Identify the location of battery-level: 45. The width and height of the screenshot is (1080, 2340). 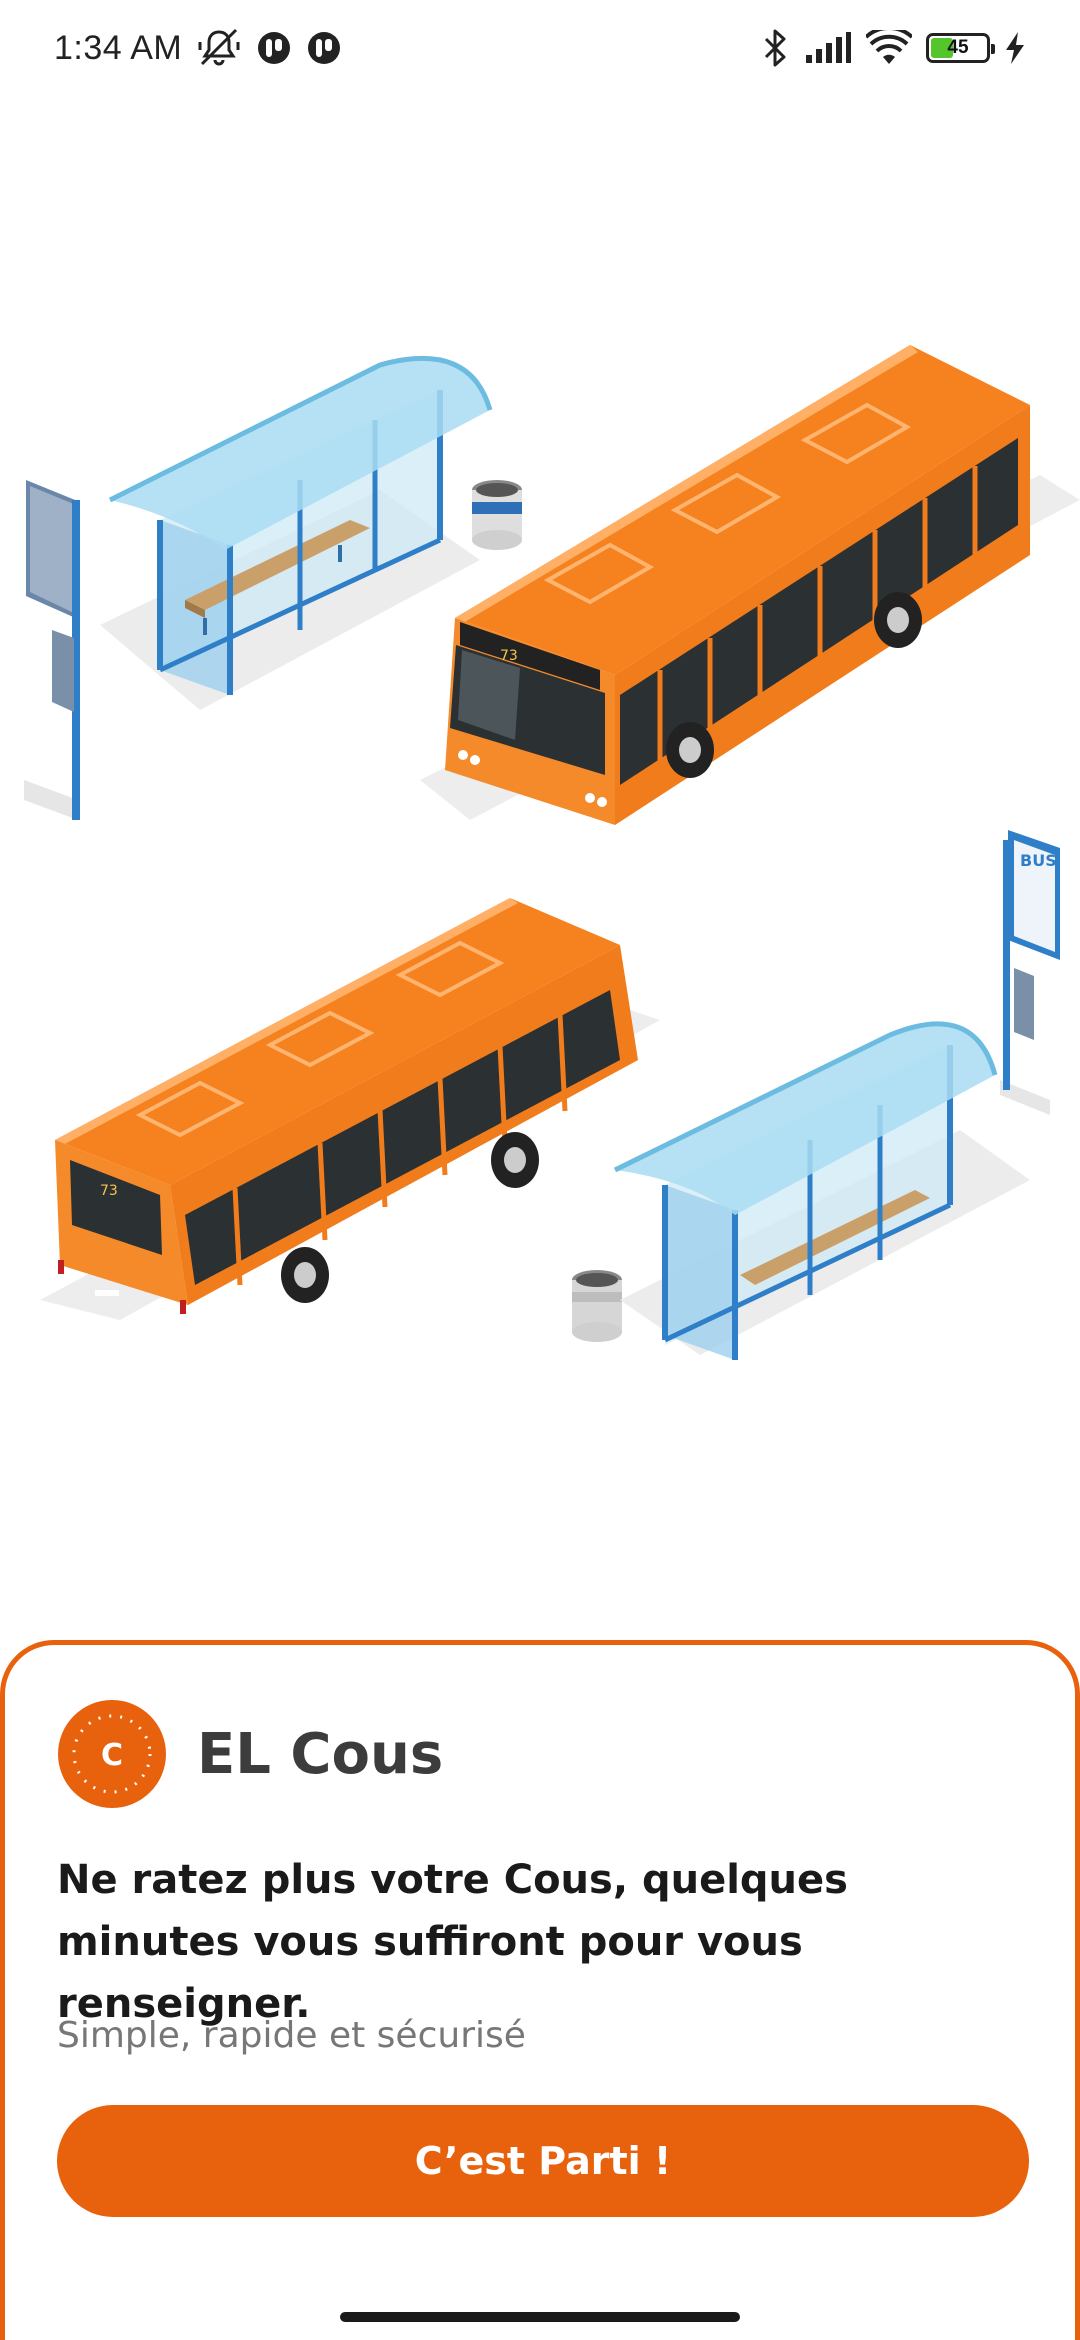
(958, 47).